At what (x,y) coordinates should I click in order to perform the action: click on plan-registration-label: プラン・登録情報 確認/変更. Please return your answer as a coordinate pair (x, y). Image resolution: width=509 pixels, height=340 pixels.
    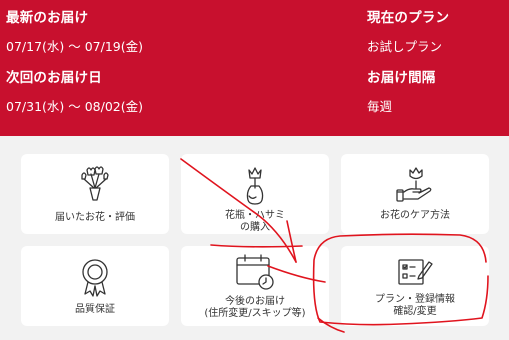
    Looking at the image, I should click on (415, 305).